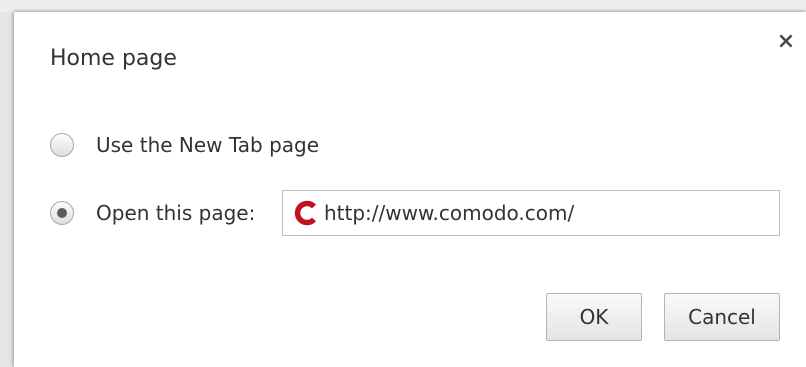  I want to click on home-page-url-input: http://www.comodo.com/, so click(531, 213).